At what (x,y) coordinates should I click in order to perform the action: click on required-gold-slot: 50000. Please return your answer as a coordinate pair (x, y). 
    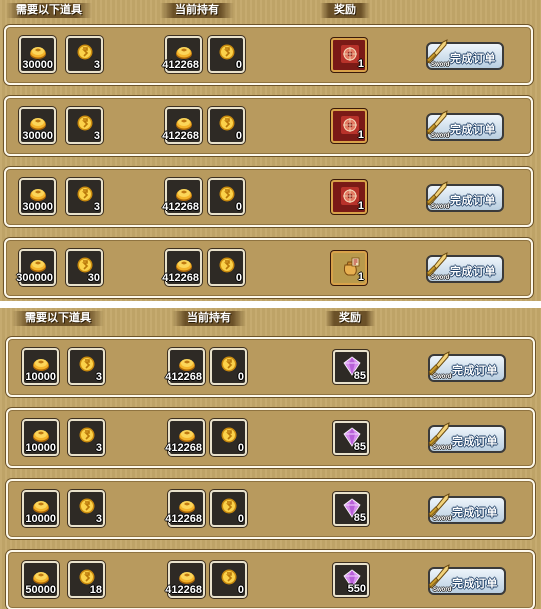
    Looking at the image, I should click on (40, 579).